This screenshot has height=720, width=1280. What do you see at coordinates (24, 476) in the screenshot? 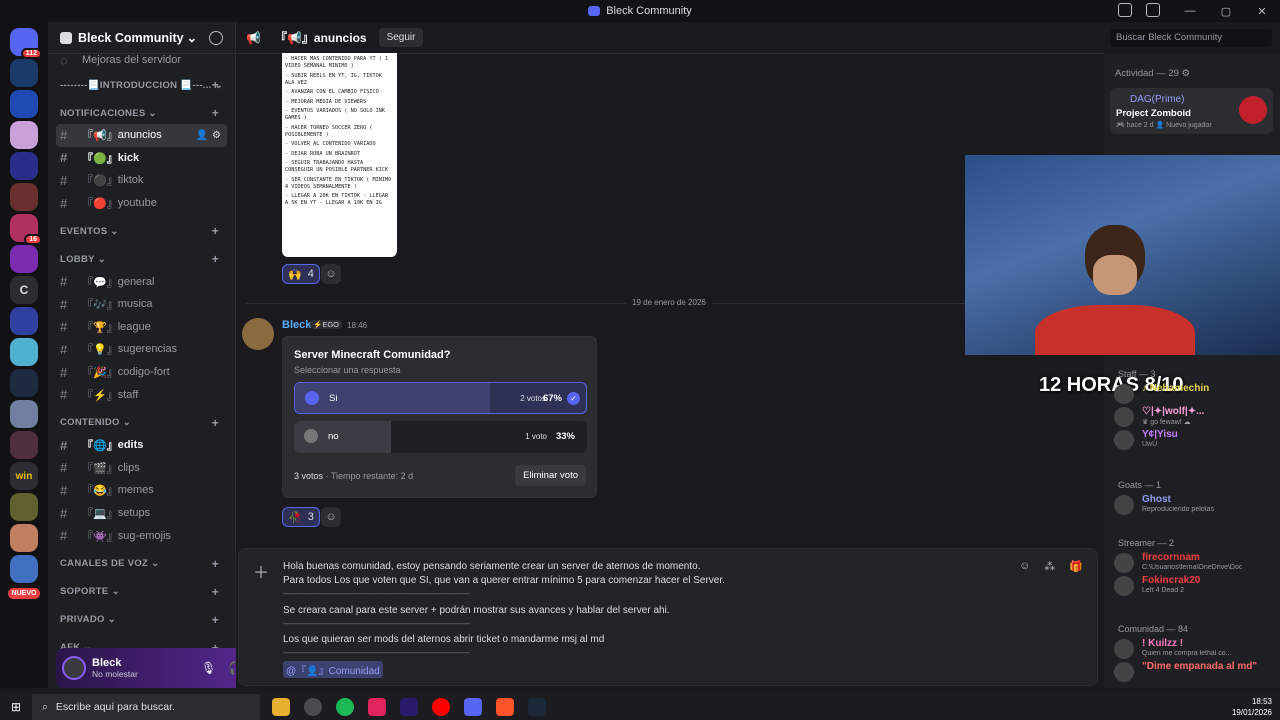
I see `server-icon: win` at bounding box center [24, 476].